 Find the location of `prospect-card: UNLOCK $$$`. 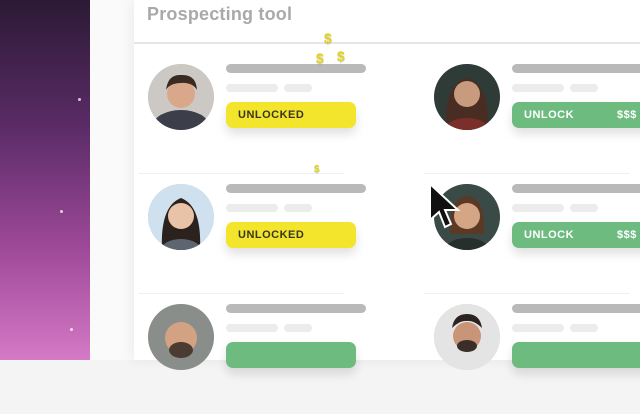

prospect-card: UNLOCK $$$ is located at coordinates (530, 119).